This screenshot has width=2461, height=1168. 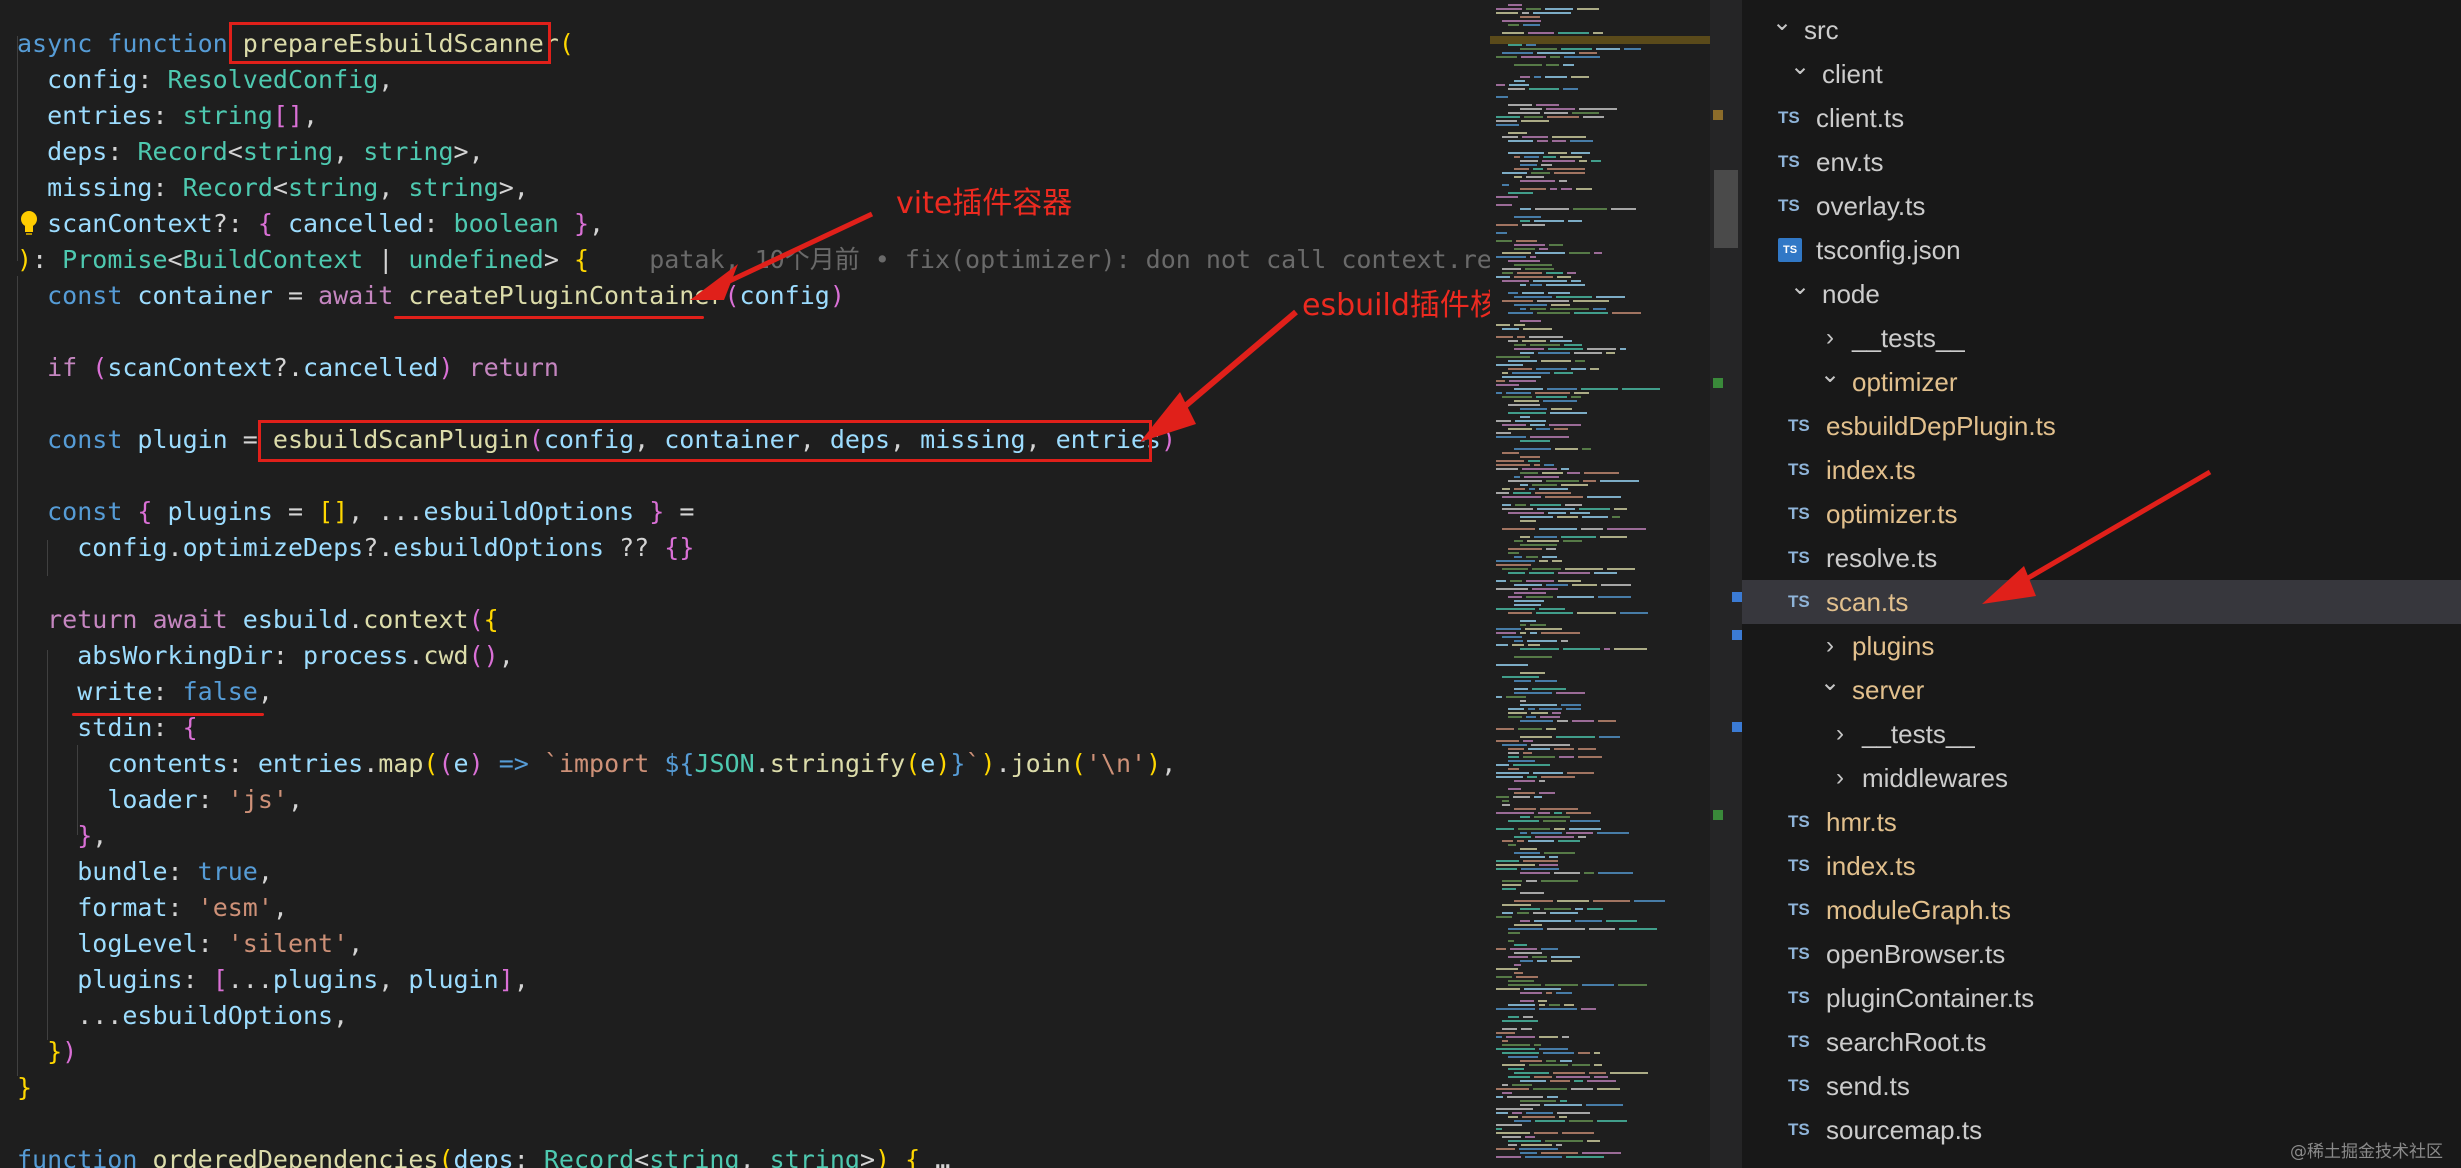 What do you see at coordinates (2101, 162) in the screenshot?
I see `tree-file-env.ts: TS env.ts` at bounding box center [2101, 162].